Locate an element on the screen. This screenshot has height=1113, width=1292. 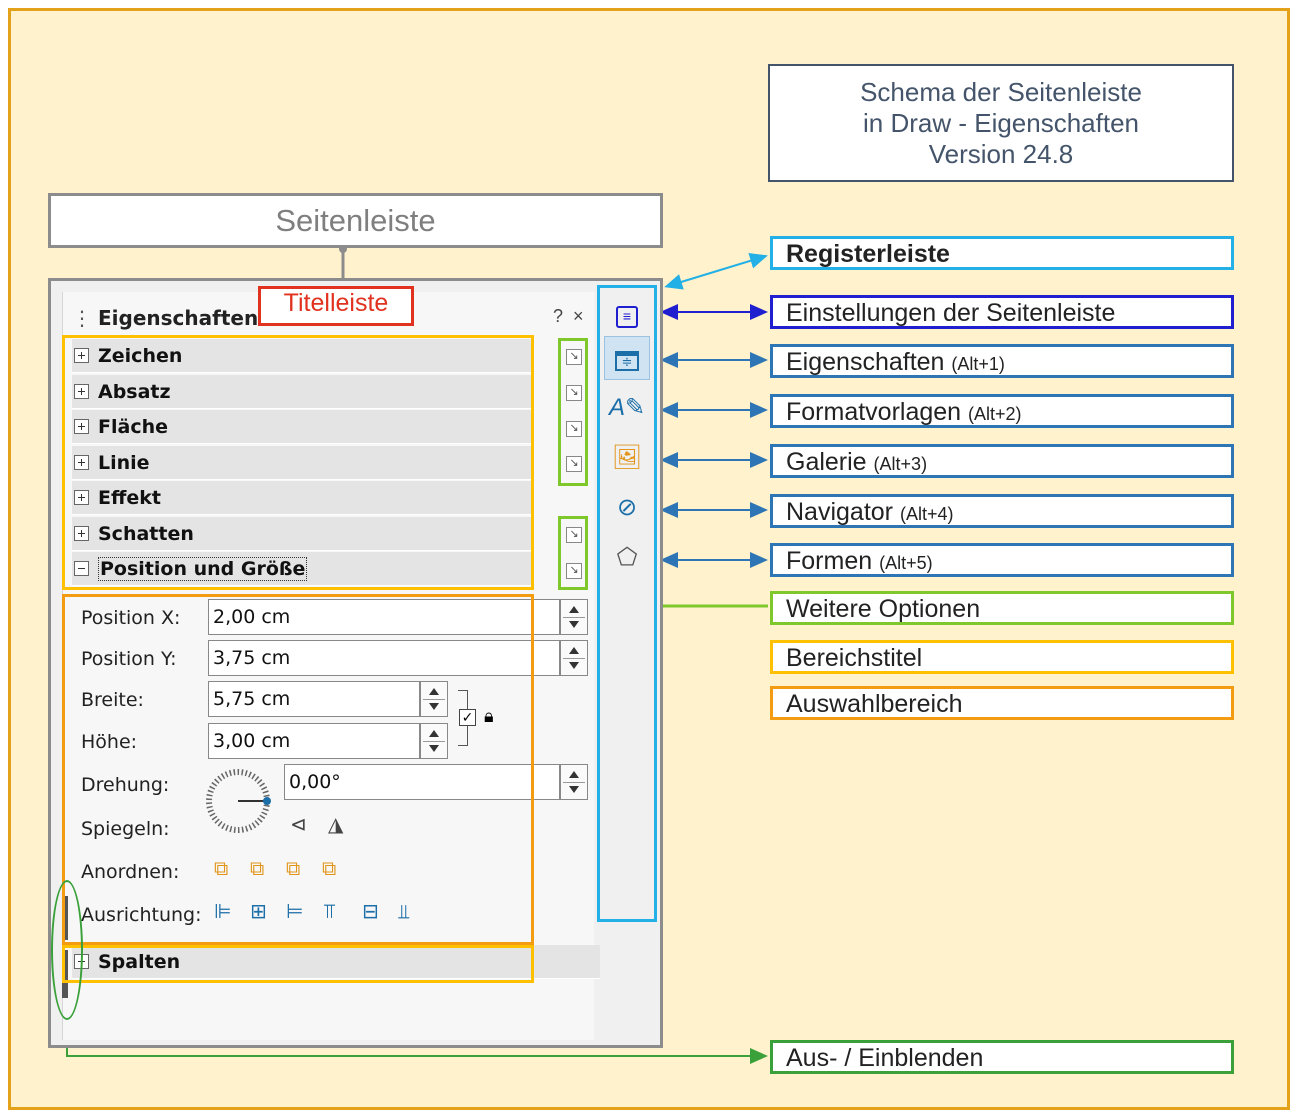
legend-registerleiste: Registerleiste is located at coordinates (1002, 253).